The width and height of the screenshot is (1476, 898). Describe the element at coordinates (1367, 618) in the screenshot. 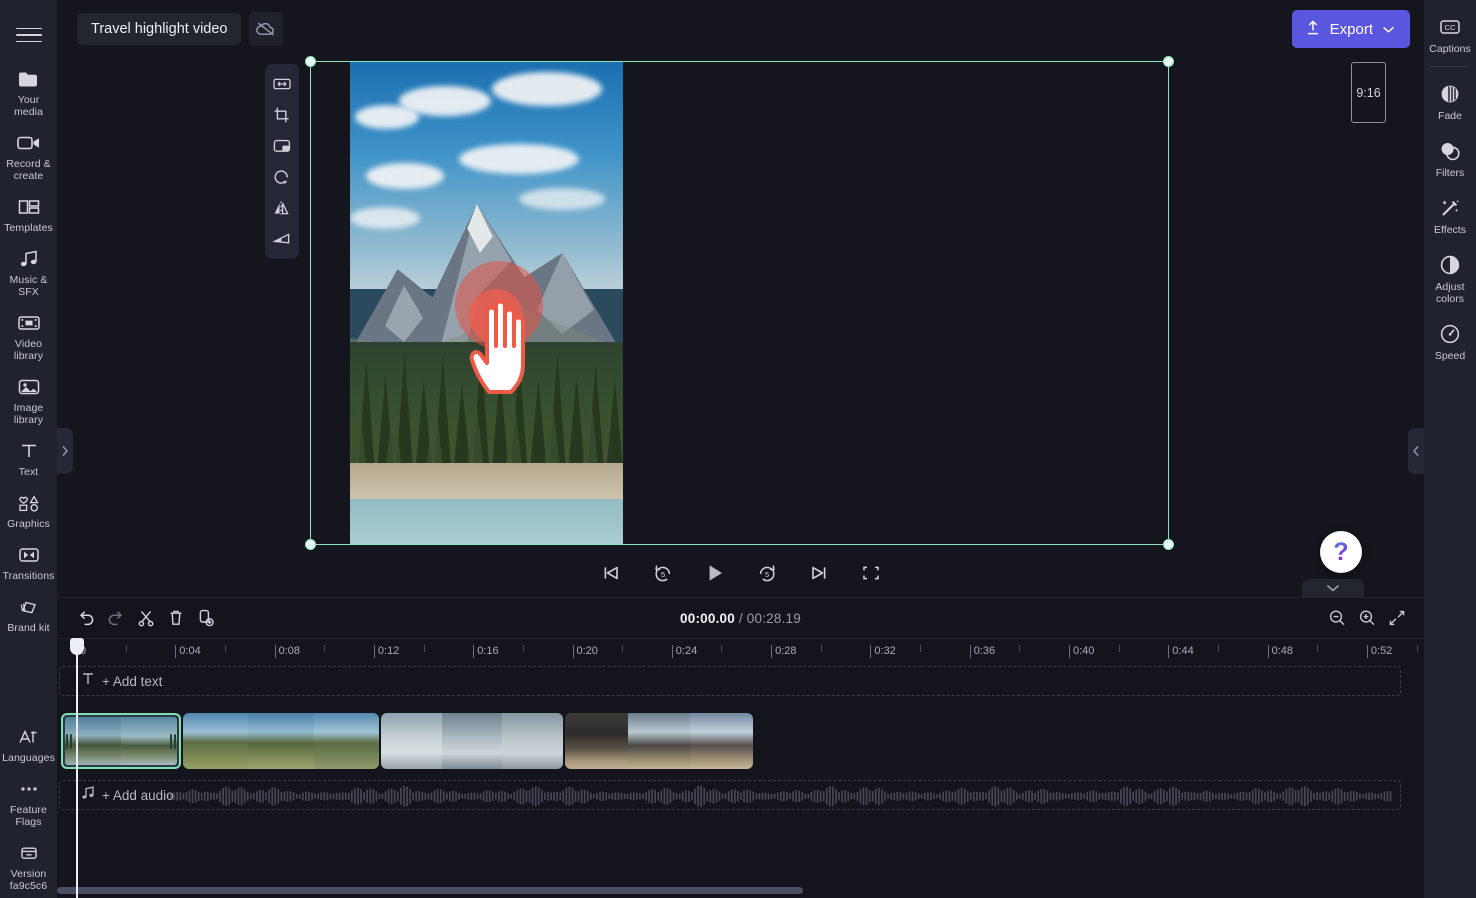

I see `zoom-in-button` at that location.